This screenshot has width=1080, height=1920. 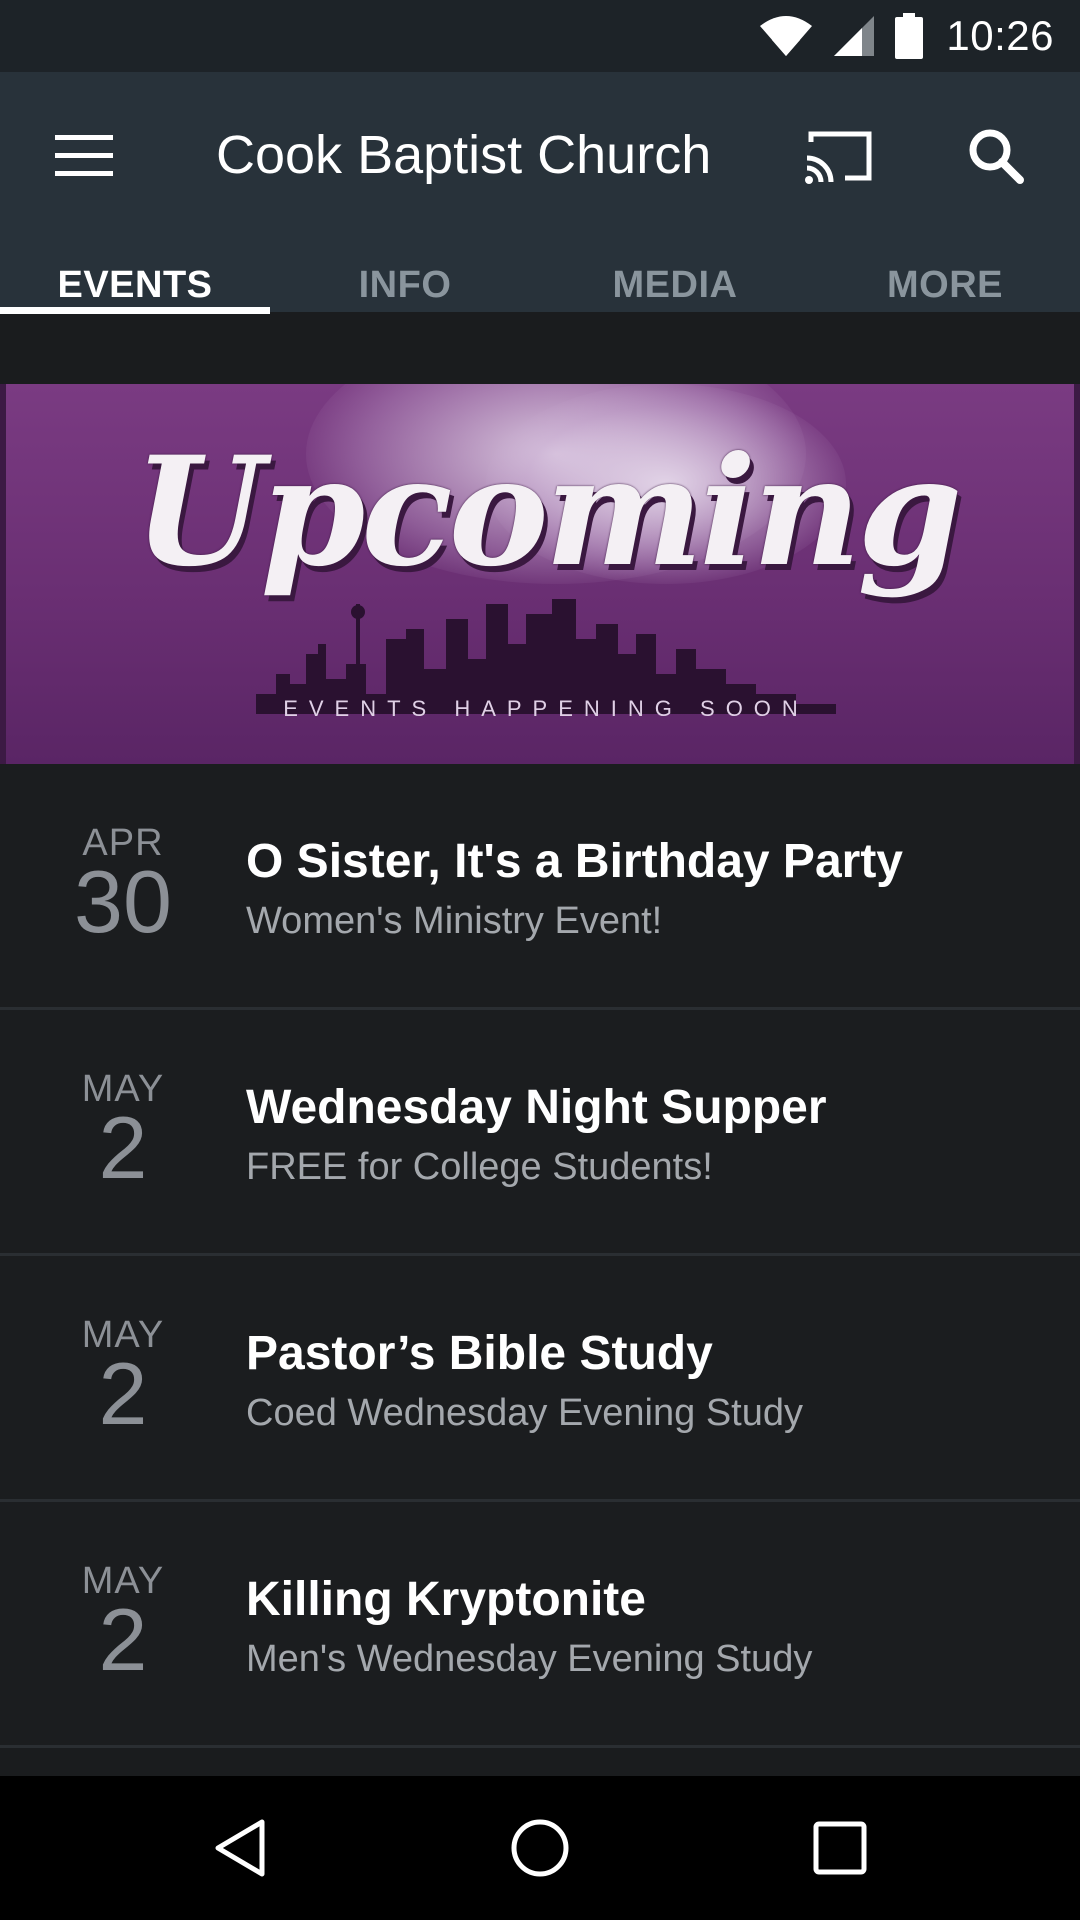 I want to click on skyline-graphic, so click(x=546, y=656).